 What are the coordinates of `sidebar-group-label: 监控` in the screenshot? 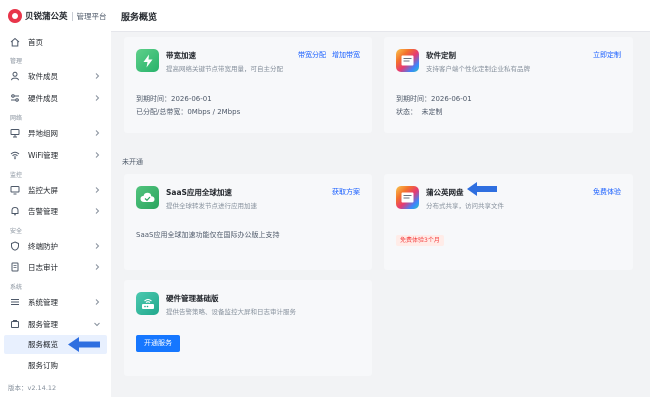 It's located at (16, 175).